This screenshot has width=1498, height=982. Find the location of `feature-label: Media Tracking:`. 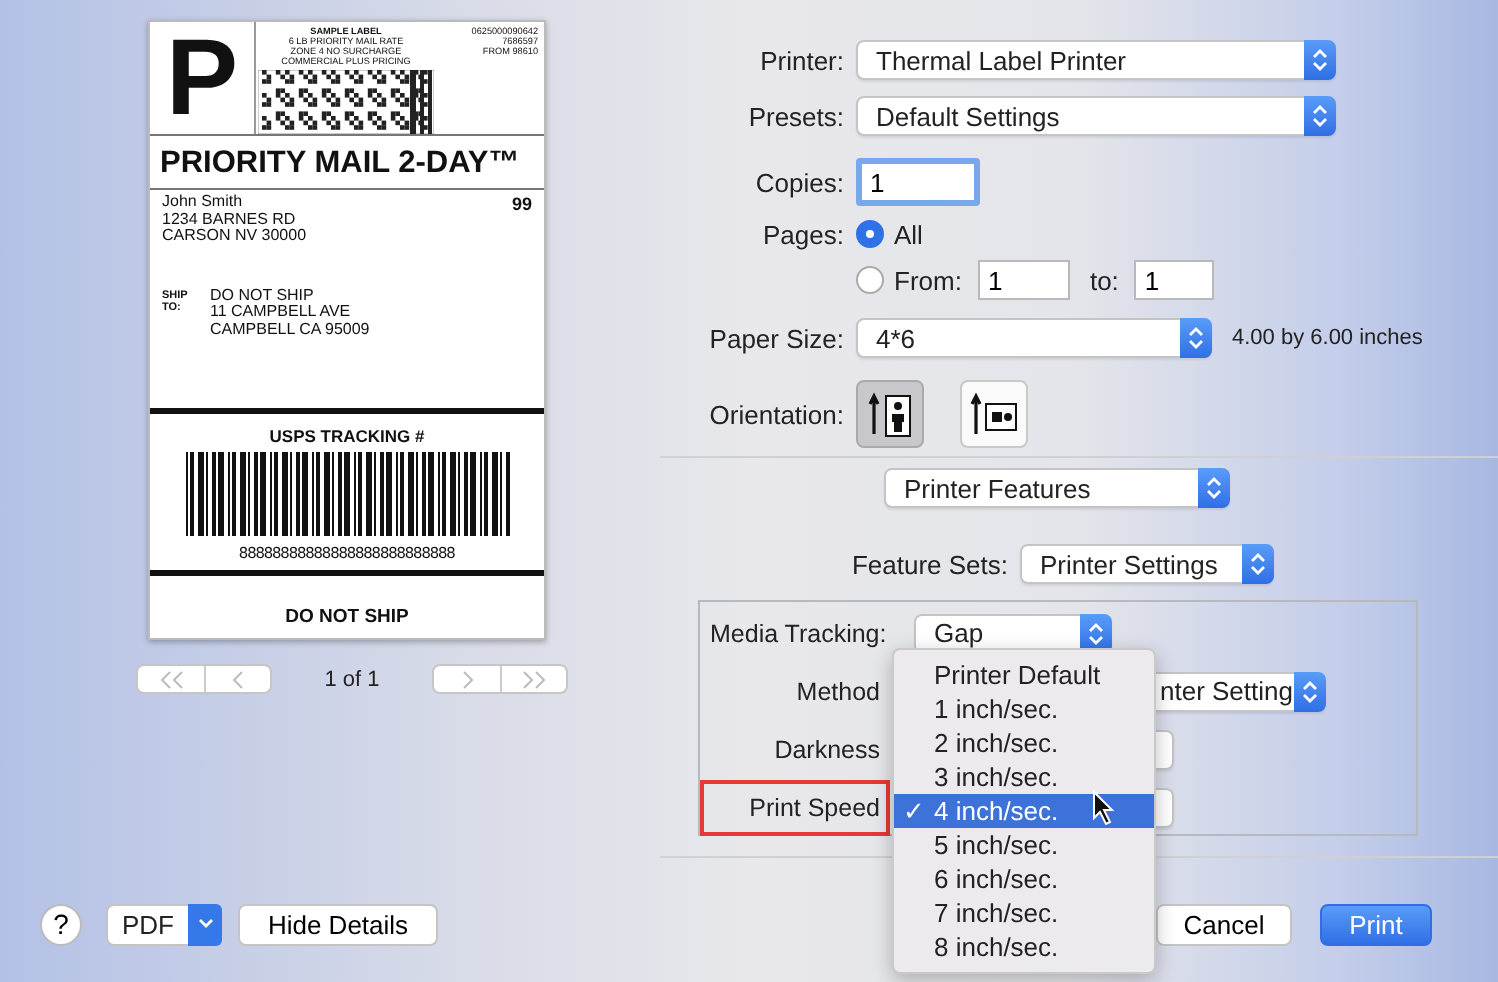

feature-label: Media Tracking: is located at coordinates (798, 634).